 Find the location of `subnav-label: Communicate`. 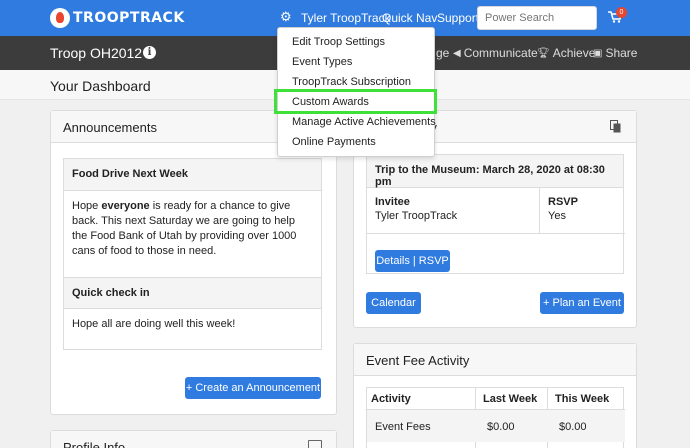

subnav-label: Communicate is located at coordinates (500, 53).